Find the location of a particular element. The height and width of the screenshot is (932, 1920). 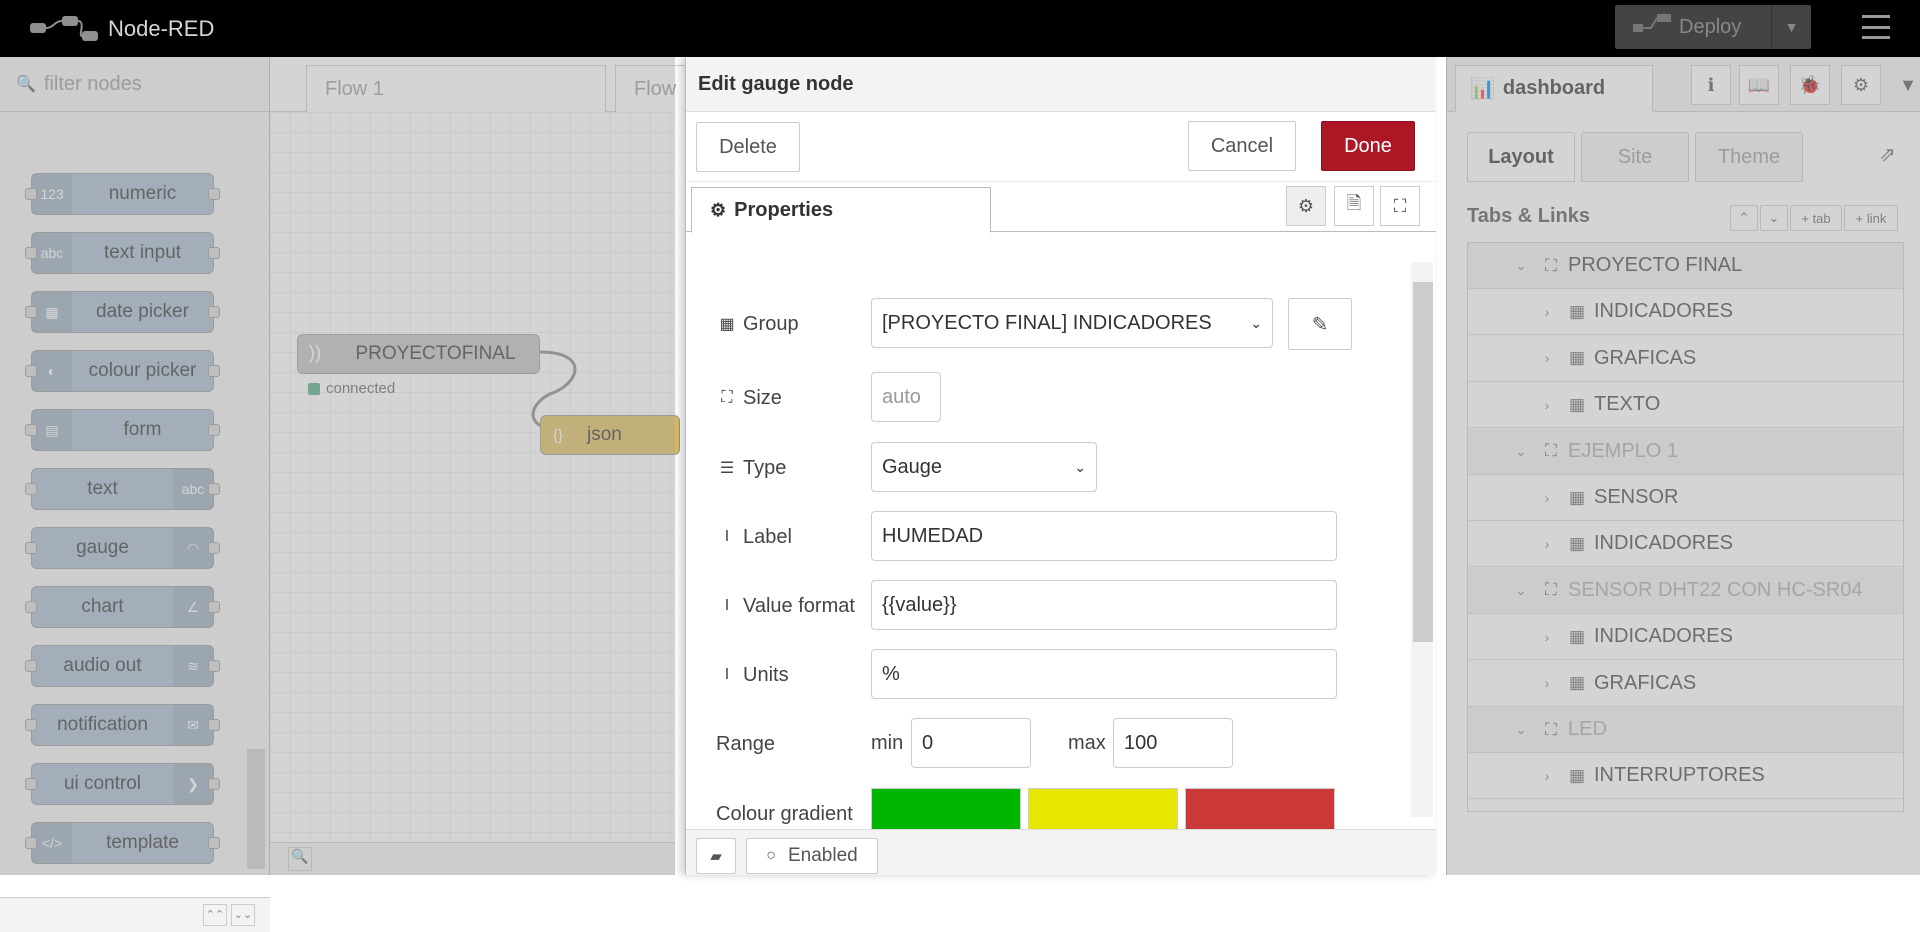

value-format-input: {{value}} is located at coordinates (1104, 605).